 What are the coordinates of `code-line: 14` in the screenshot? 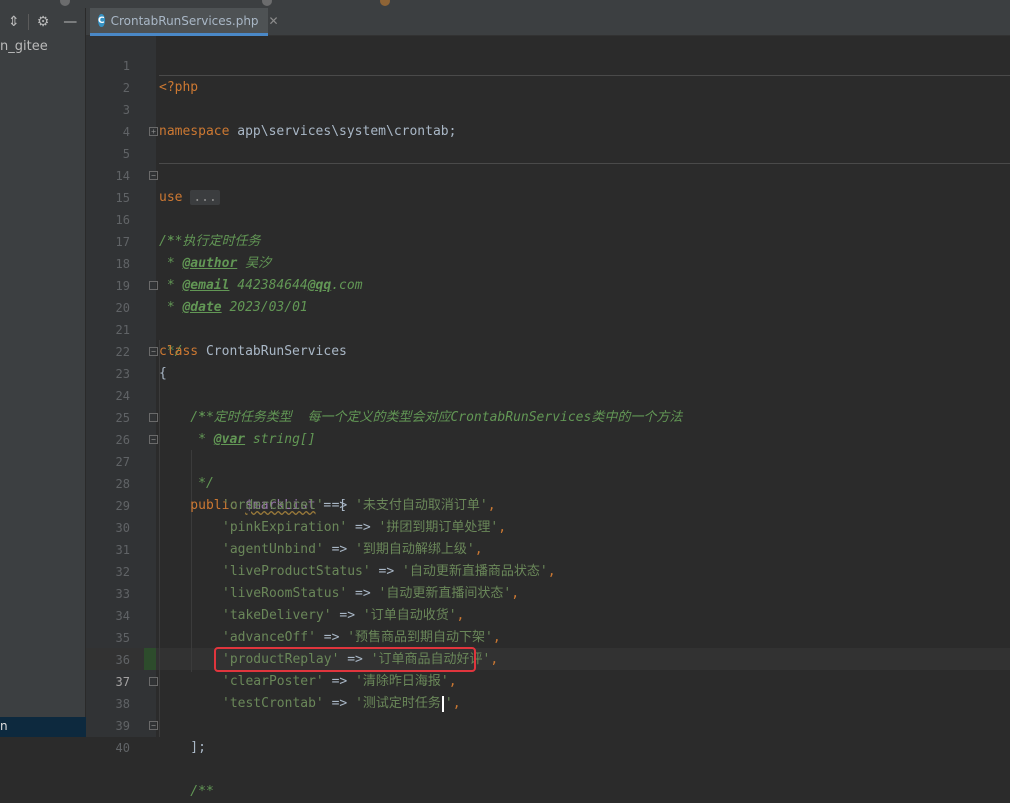 It's located at (548, 163).